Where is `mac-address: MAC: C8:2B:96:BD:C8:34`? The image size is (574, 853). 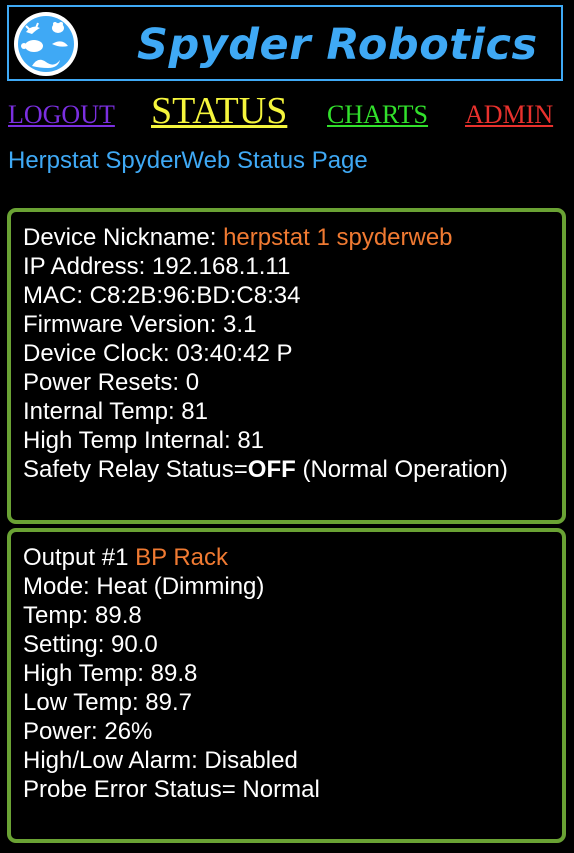 mac-address: MAC: C8:2B:96:BD:C8:34 is located at coordinates (162, 295).